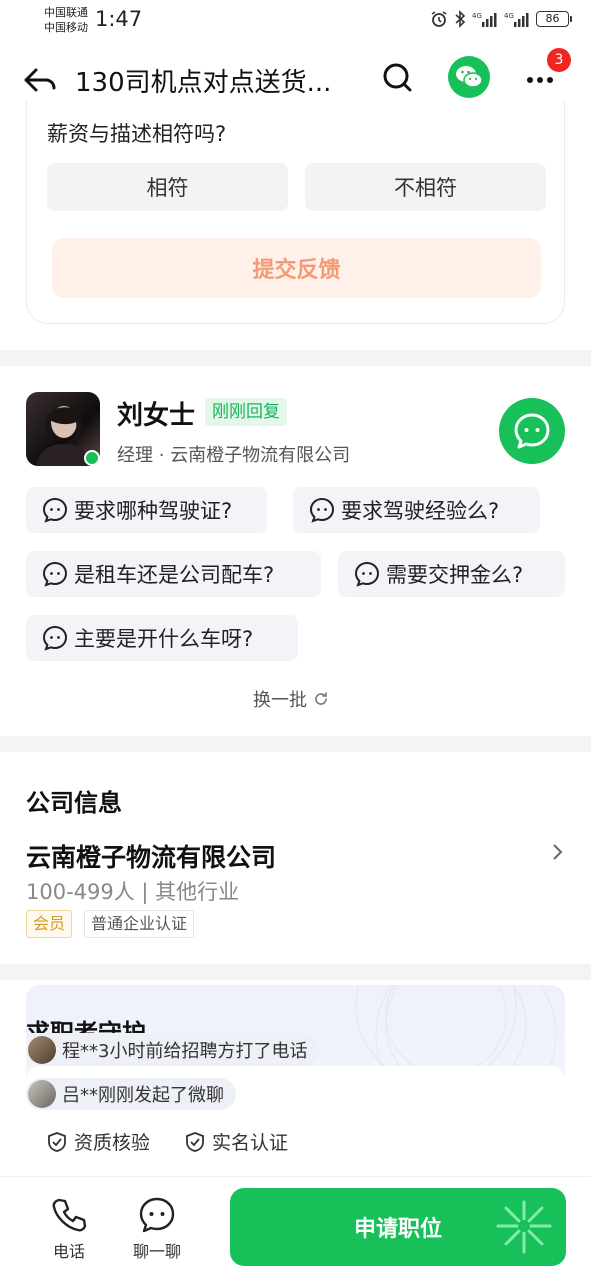 The height and width of the screenshot is (1280, 591). I want to click on recruiter-title: 经理, so click(135, 455).